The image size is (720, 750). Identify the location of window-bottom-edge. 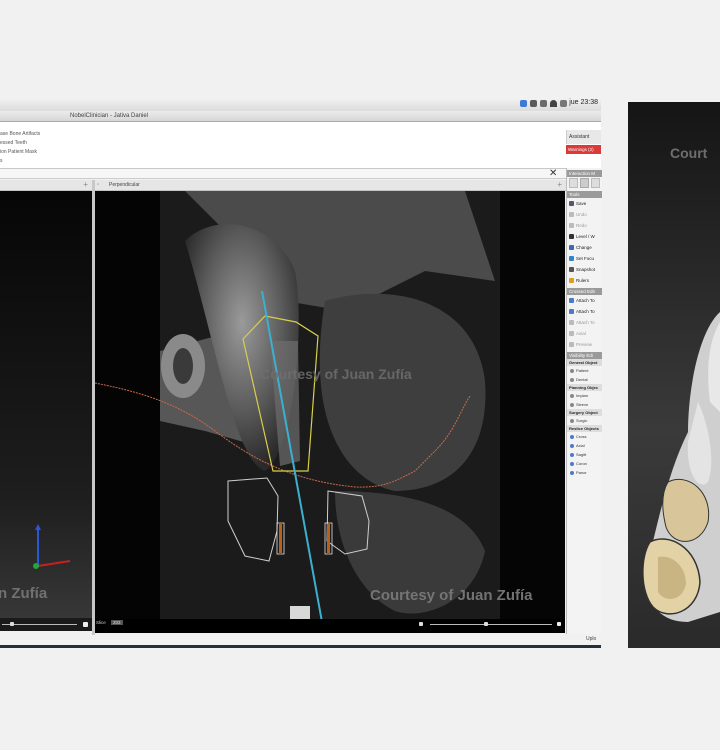
(300, 646).